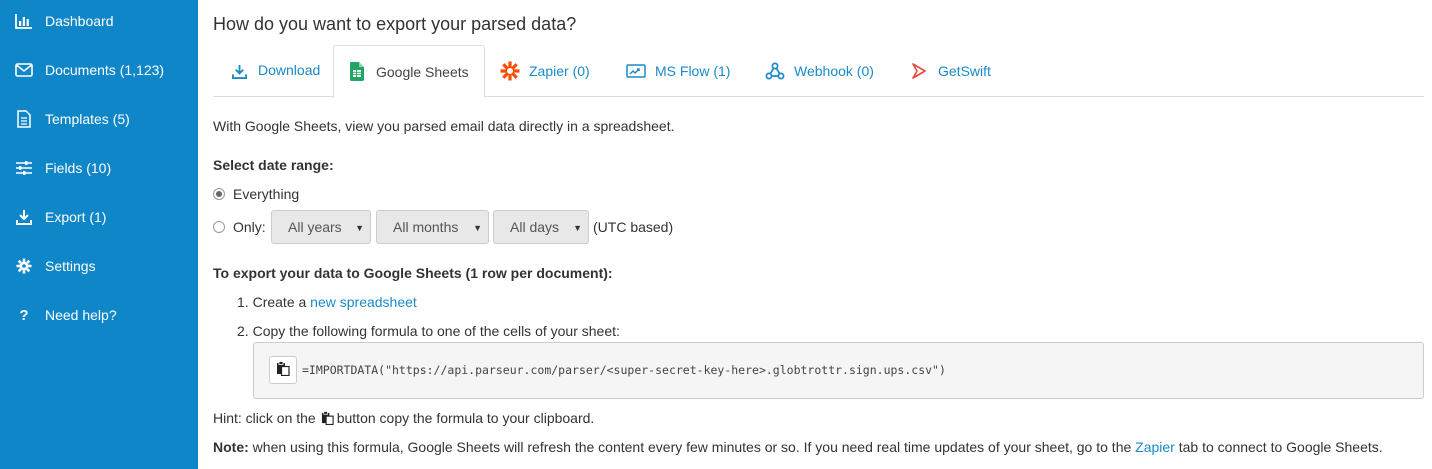 The height and width of the screenshot is (469, 1432). I want to click on hint-before: Hint: click on the, so click(264, 418).